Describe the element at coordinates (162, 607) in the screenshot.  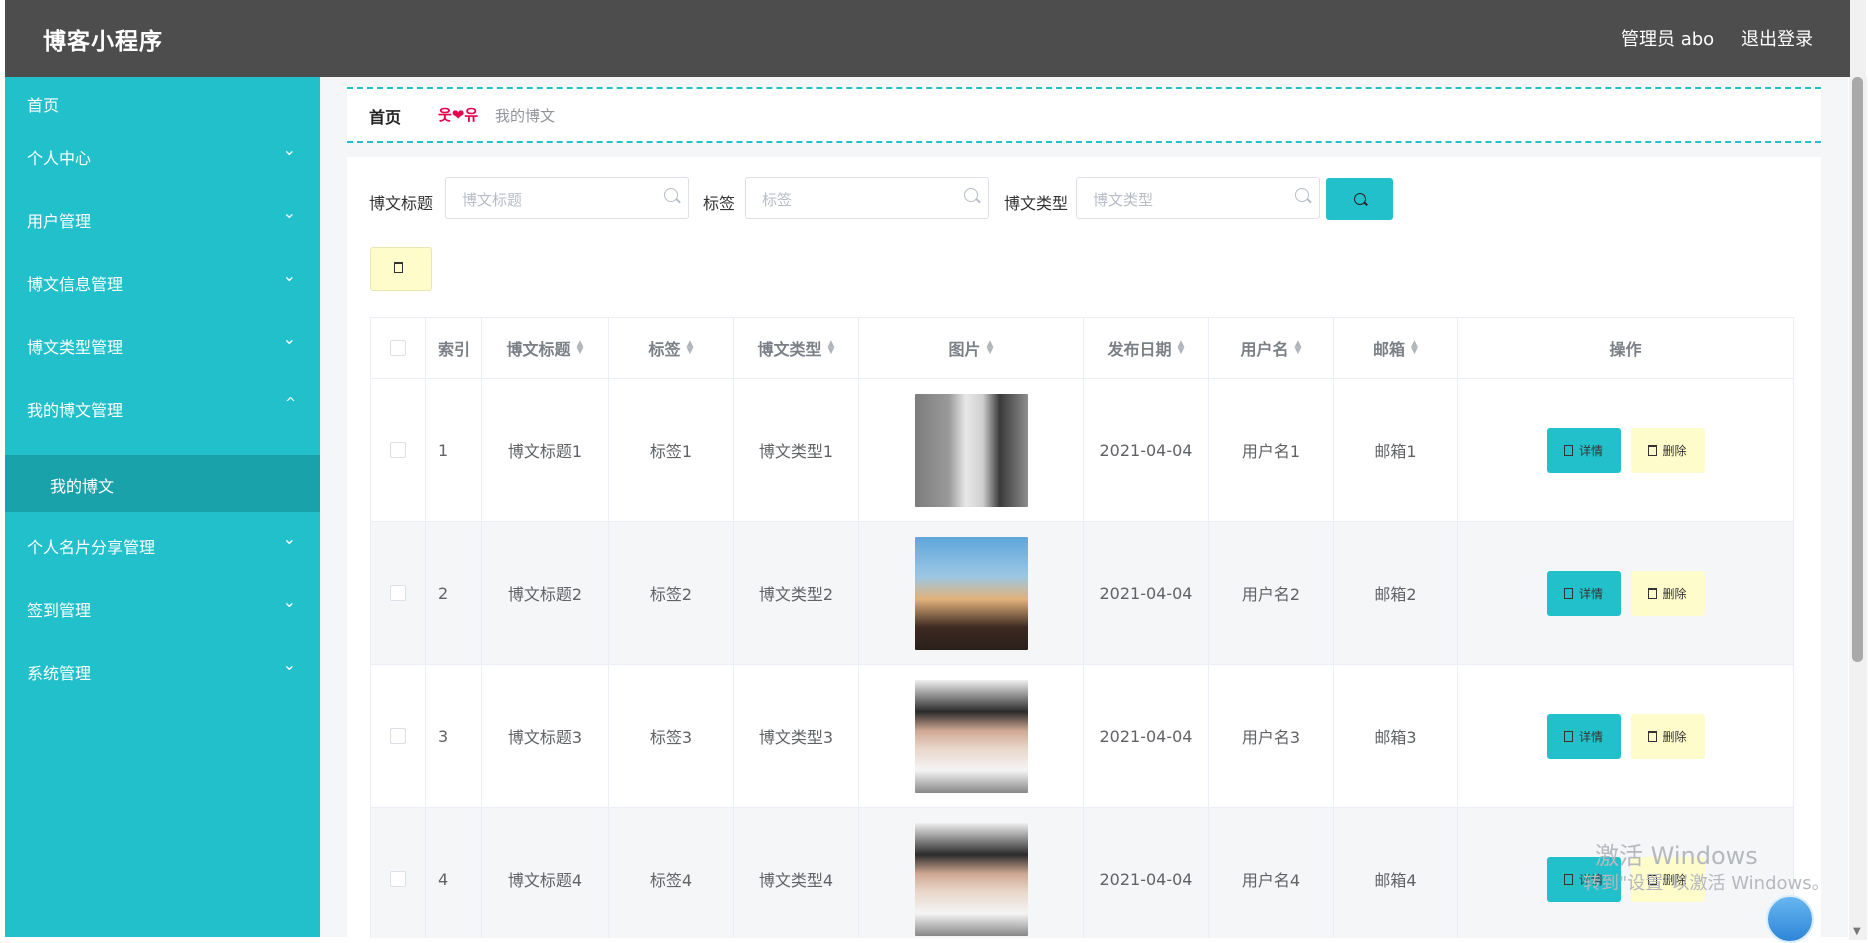
I see `sidebar-item-checkin-management: 签到管理 ⌄` at that location.